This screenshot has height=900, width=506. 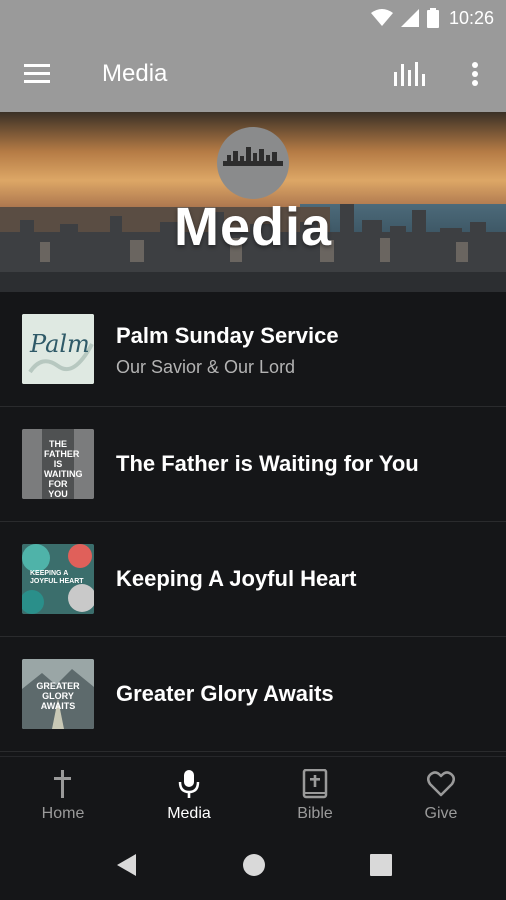 I want to click on more-vert-icon, so click(x=475, y=74).